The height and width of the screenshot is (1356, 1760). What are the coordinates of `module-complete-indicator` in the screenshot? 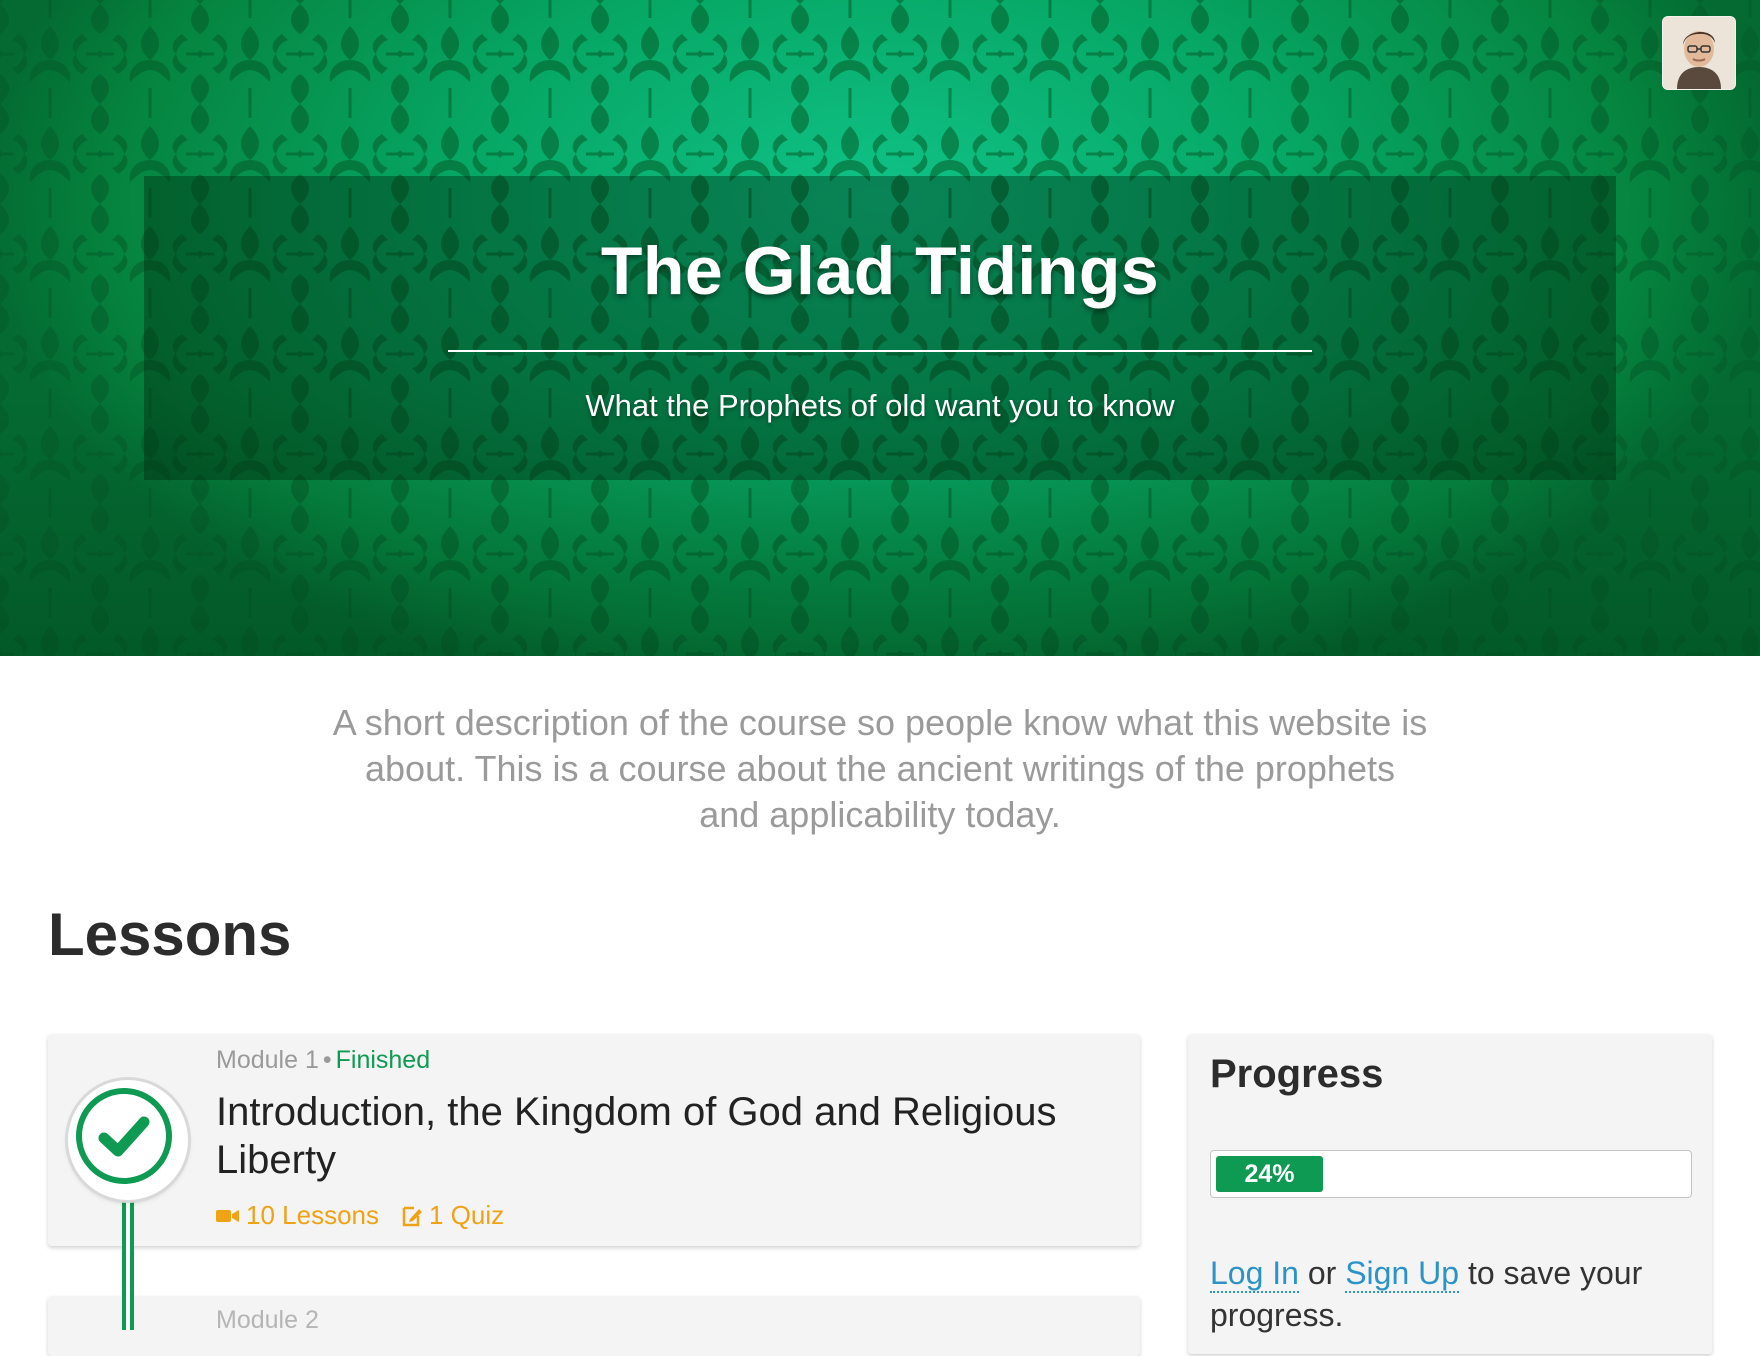 It's located at (128, 1140).